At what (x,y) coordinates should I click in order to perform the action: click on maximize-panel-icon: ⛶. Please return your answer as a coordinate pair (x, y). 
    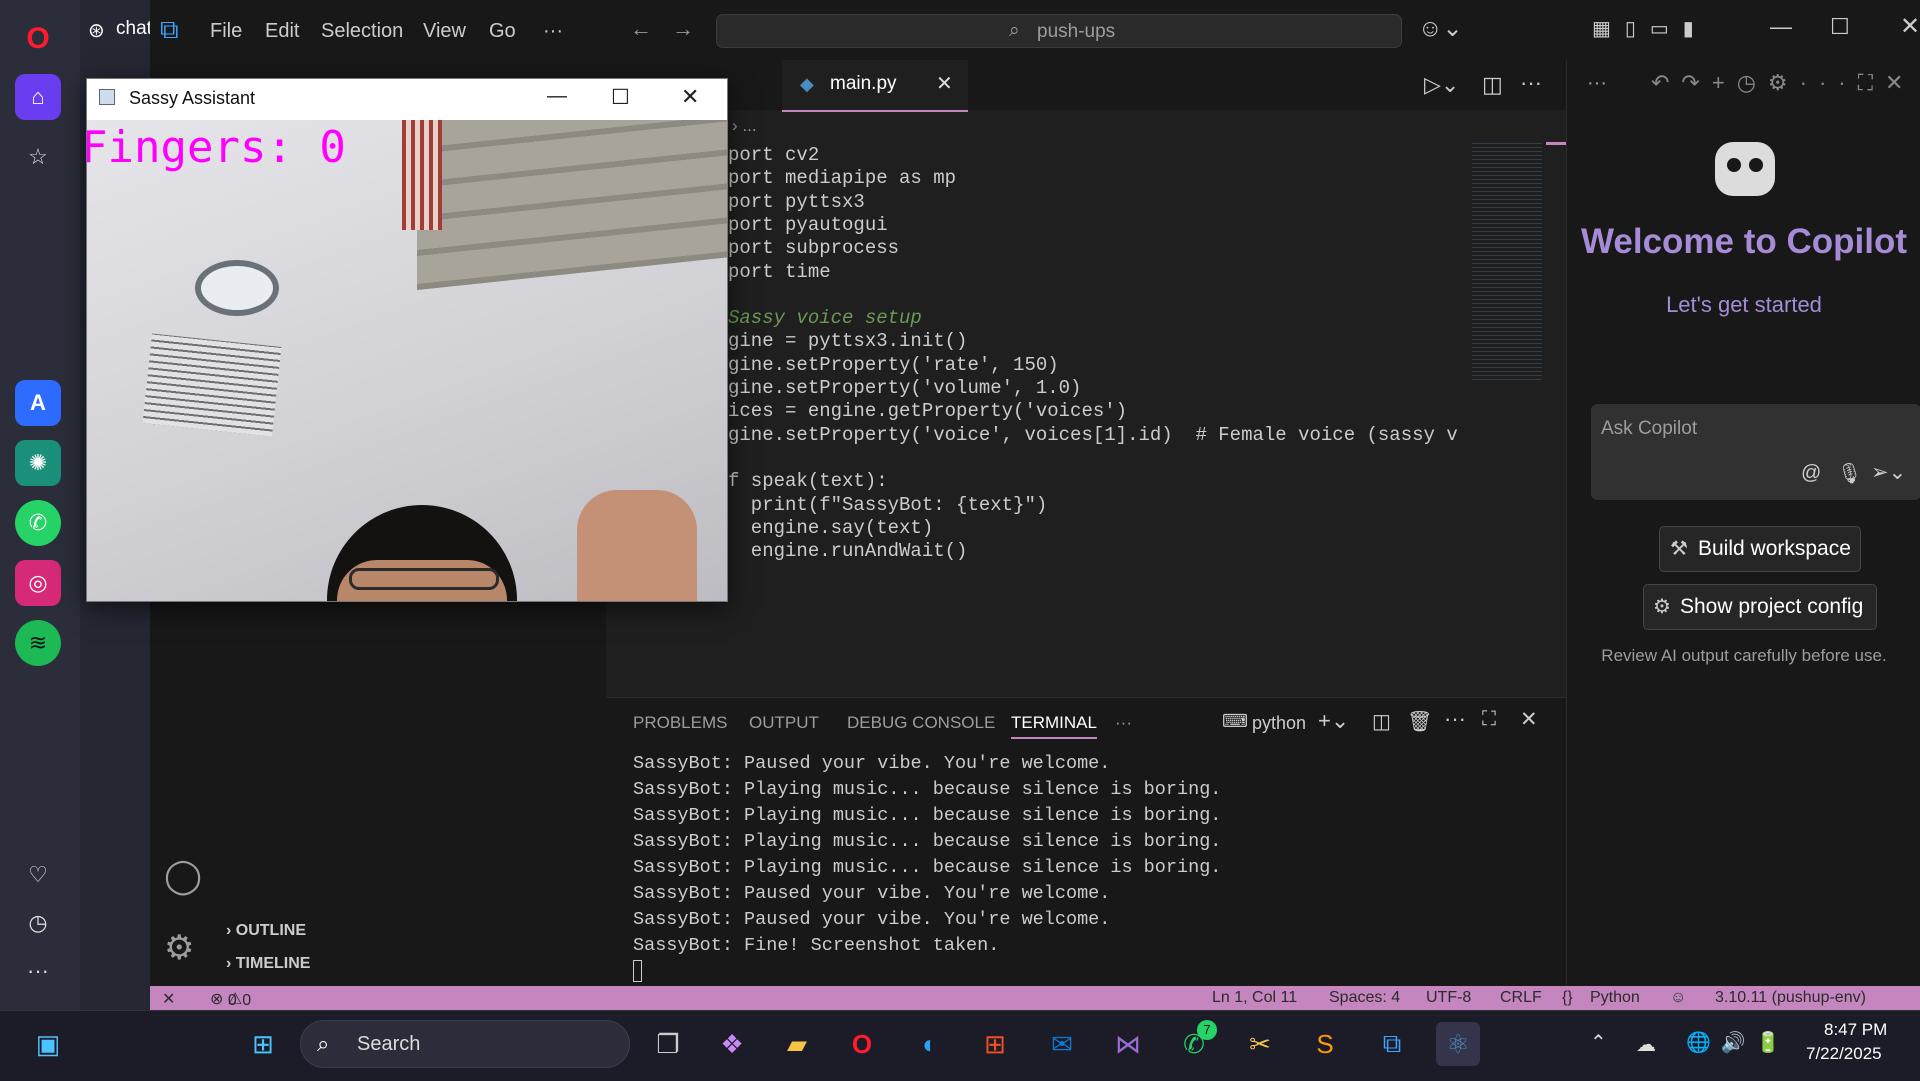
    Looking at the image, I should click on (1489, 719).